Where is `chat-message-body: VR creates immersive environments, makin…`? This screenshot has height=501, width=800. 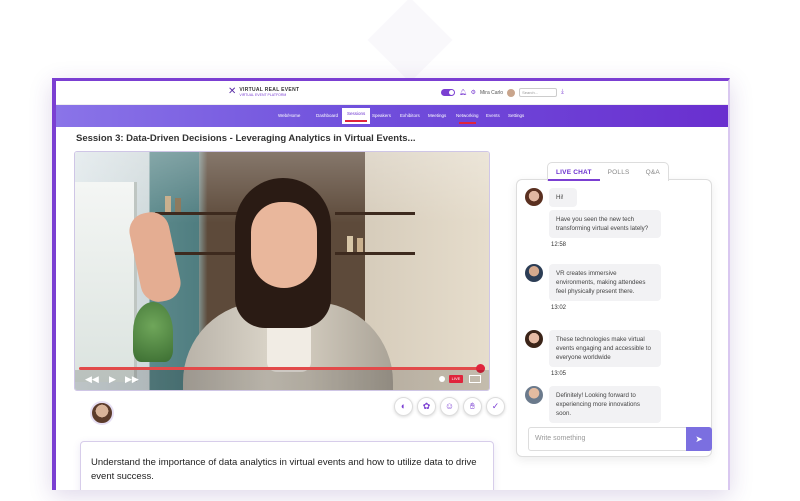 chat-message-body: VR creates immersive environments, makin… is located at coordinates (605, 287).